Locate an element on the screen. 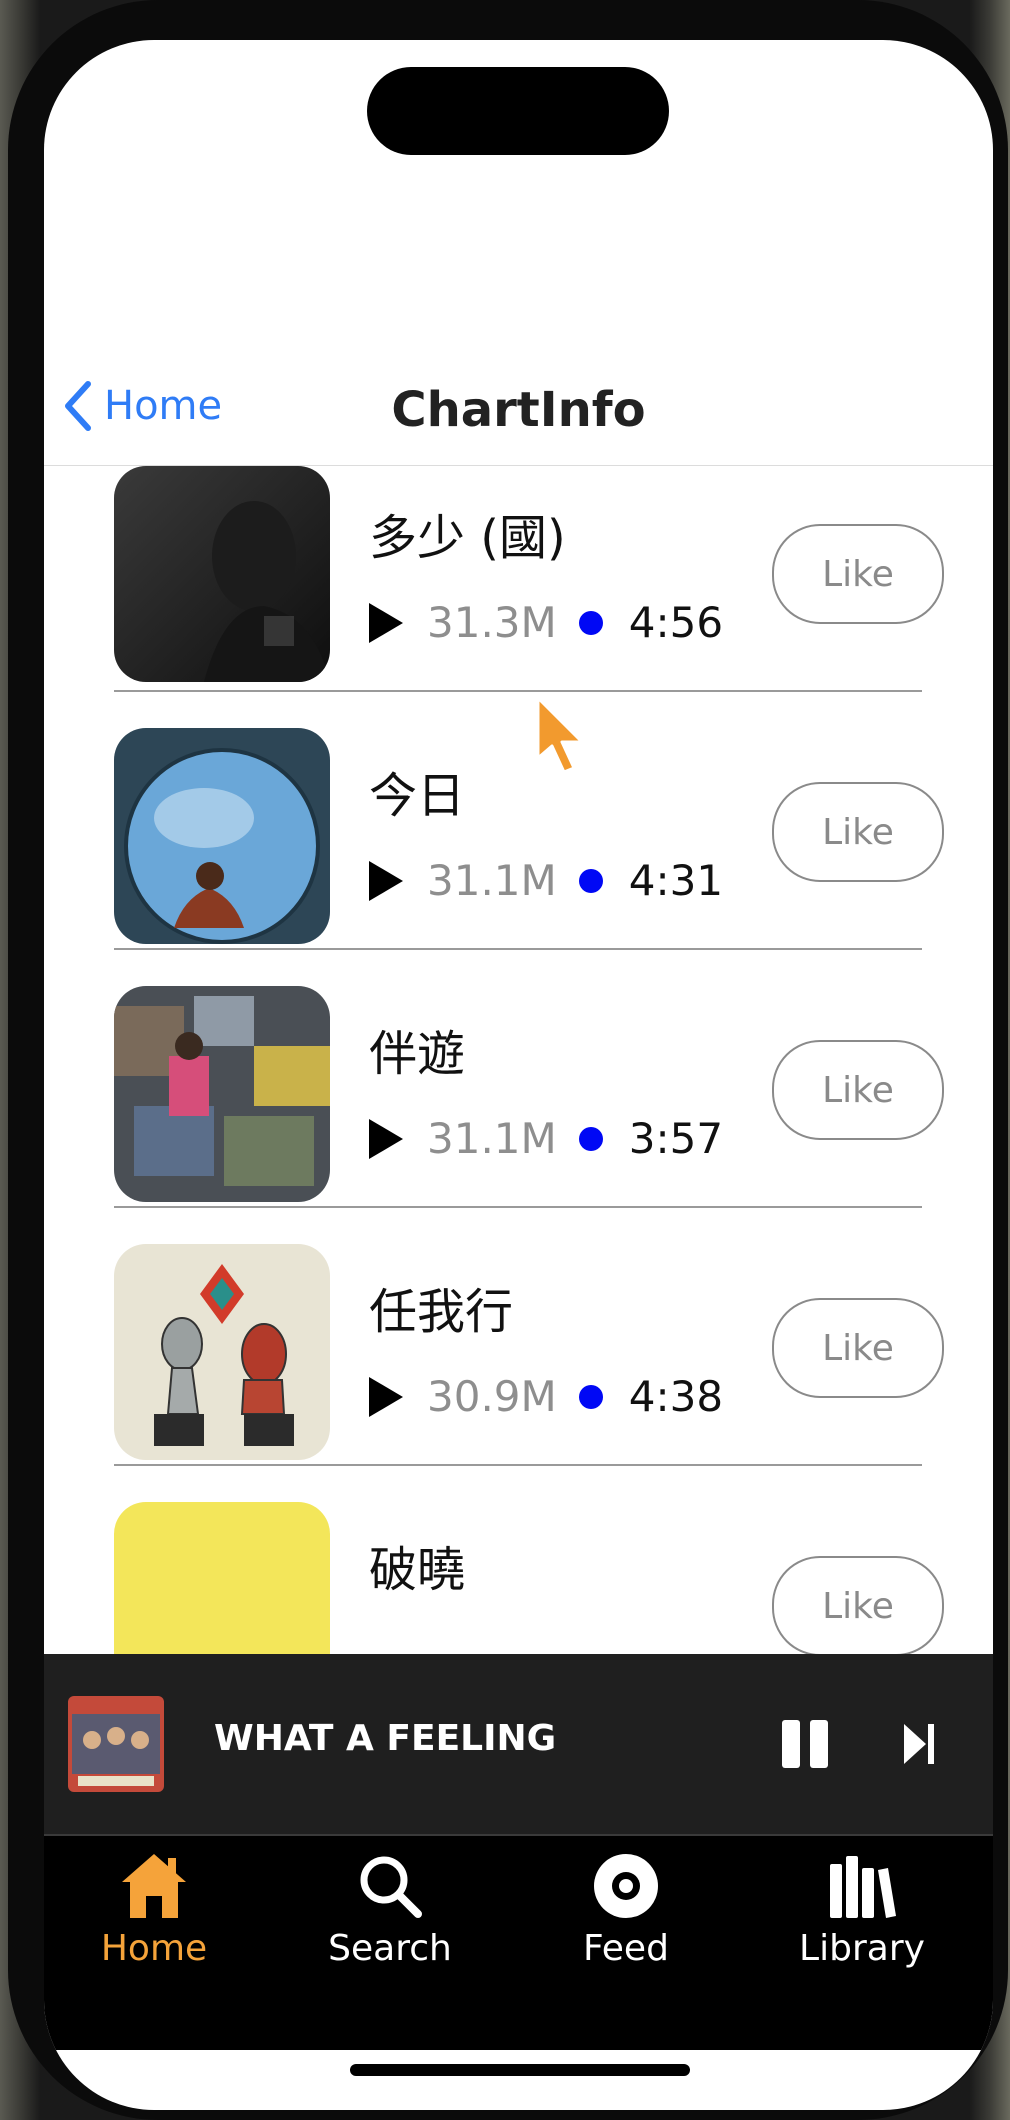  song-meta: 30.9M 4:38 is located at coordinates (546, 1396).